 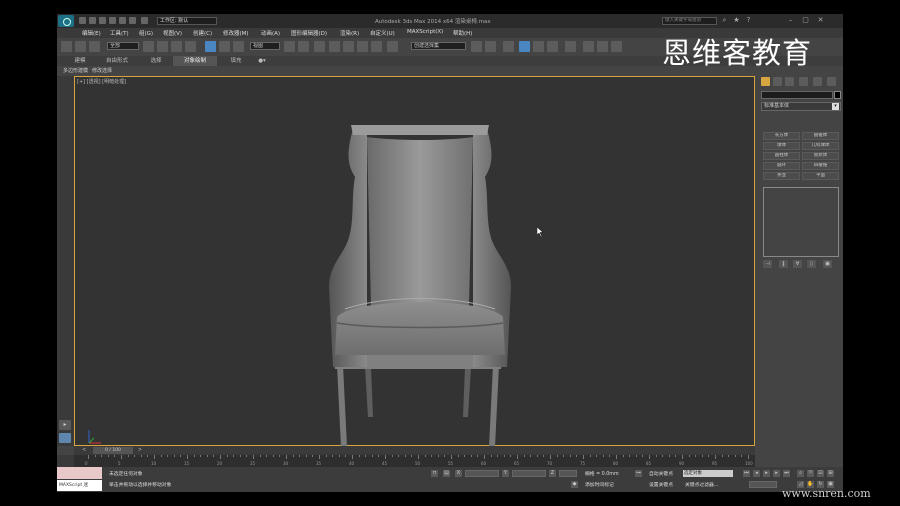 What do you see at coordinates (210, 46) in the screenshot?
I see `select-move-icon` at bounding box center [210, 46].